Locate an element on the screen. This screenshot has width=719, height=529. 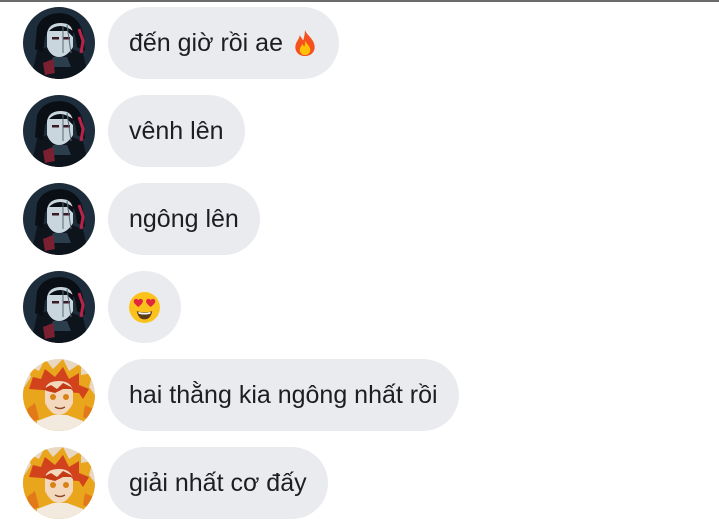
message-bubble: ngông lên is located at coordinates (184, 219).